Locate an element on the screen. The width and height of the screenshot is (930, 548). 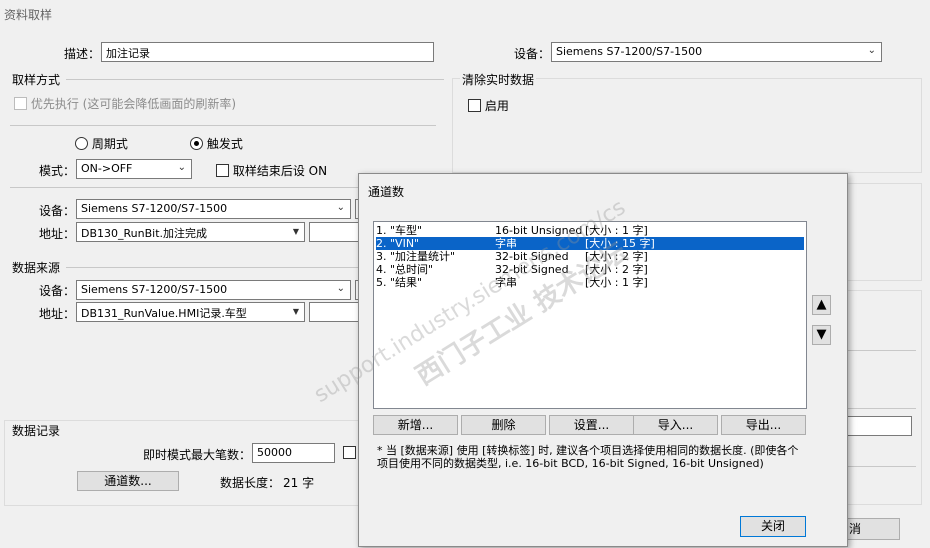
trigger-address-value: DB130_RunBit.加注完成 is located at coordinates (144, 233).